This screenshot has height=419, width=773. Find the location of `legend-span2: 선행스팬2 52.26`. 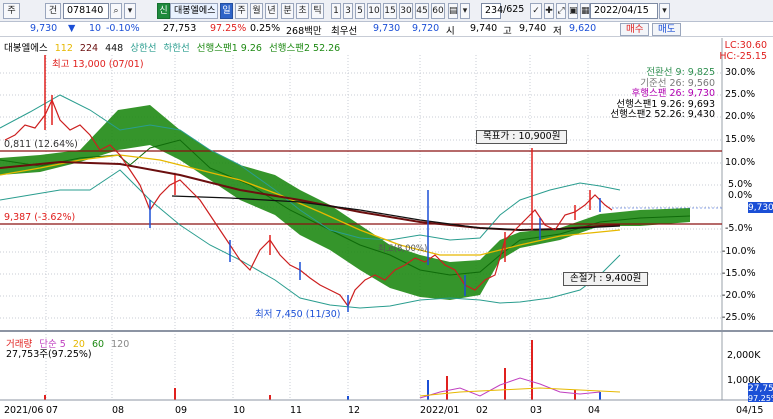

legend-span2: 선행스팬2 52.26 is located at coordinates (305, 48).